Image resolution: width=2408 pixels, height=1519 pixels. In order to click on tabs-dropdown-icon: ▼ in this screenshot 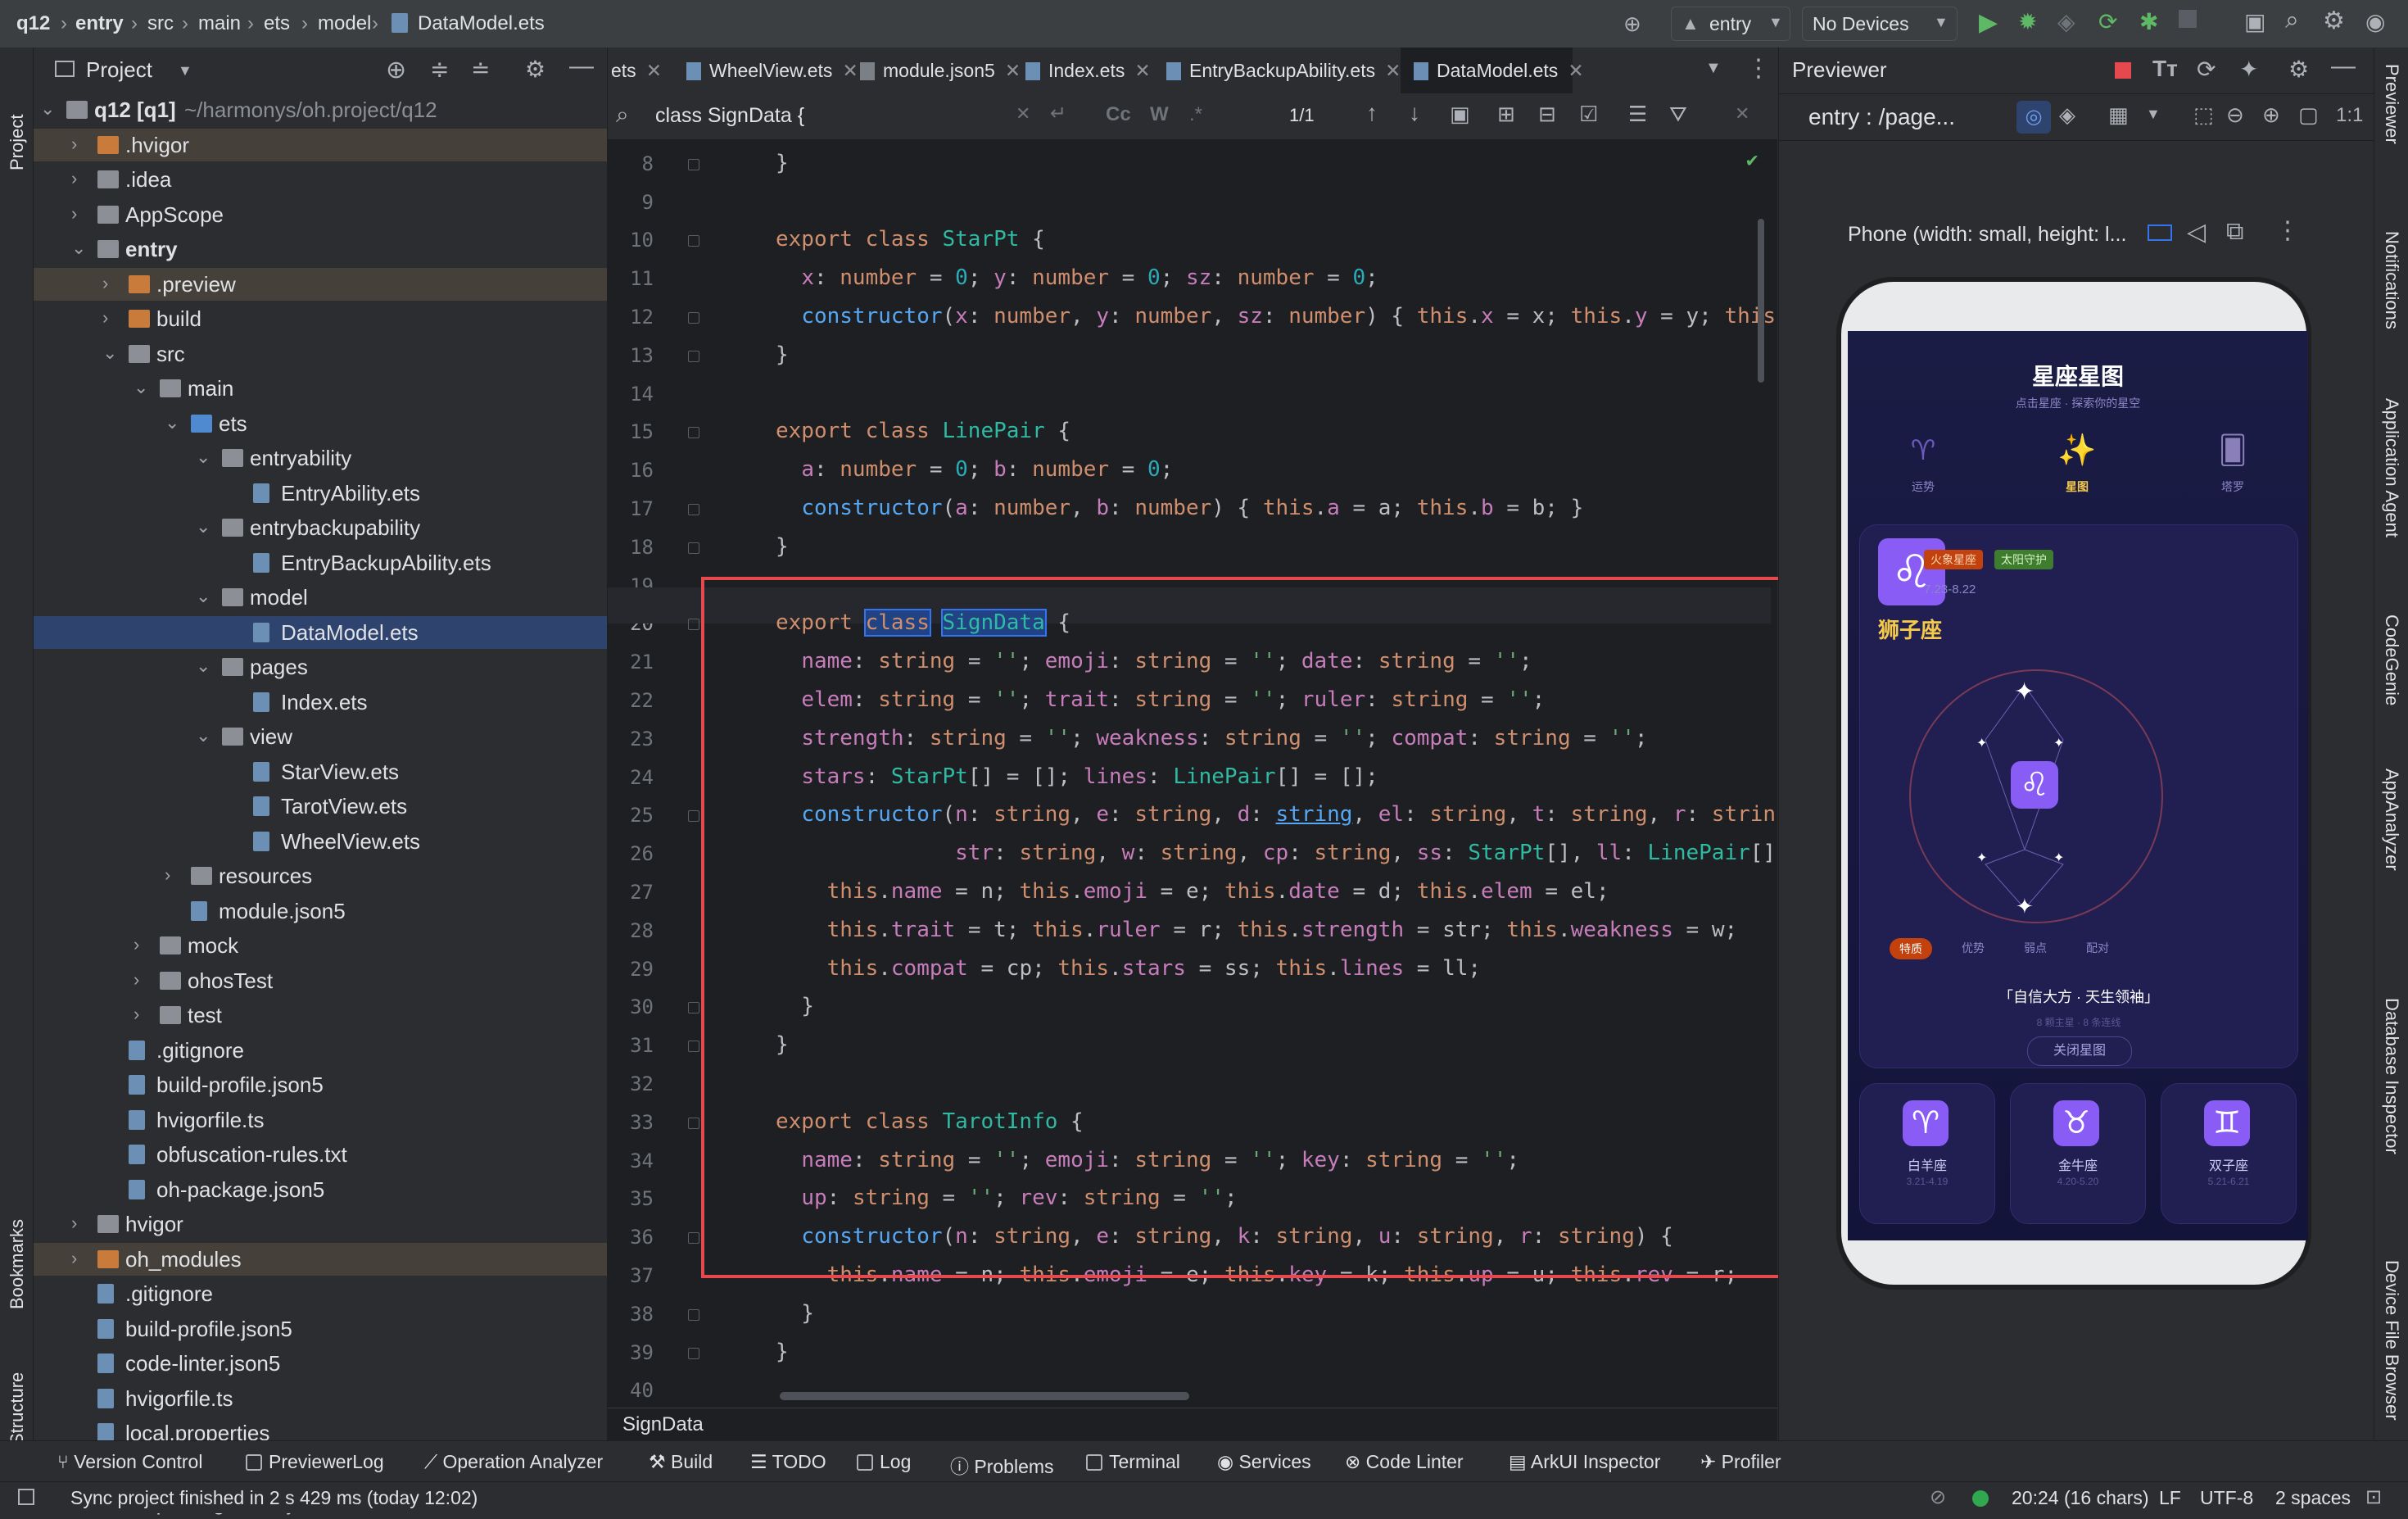, I will do `click(1713, 68)`.